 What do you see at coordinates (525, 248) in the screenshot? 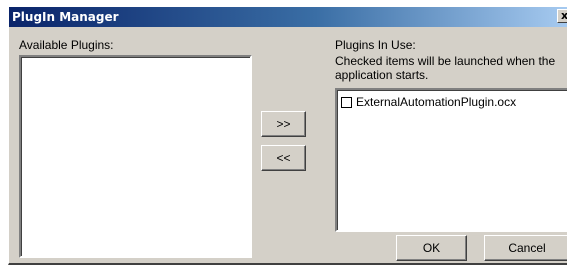
I see `cancel-button: Cancel` at bounding box center [525, 248].